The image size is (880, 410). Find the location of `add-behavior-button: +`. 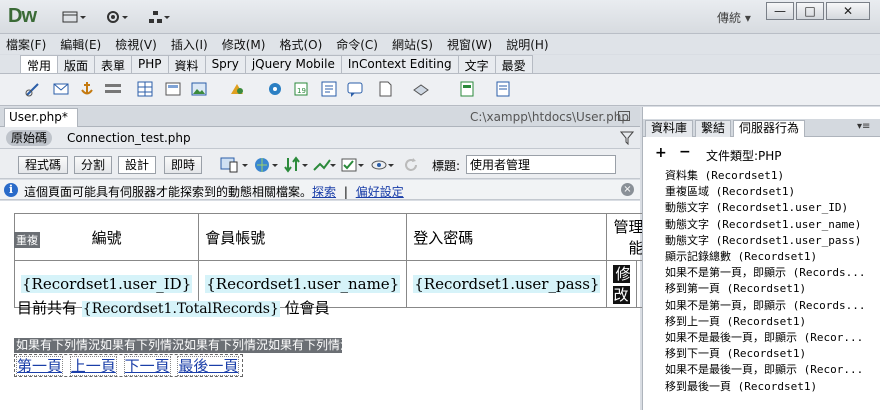

add-behavior-button: + is located at coordinates (661, 153).